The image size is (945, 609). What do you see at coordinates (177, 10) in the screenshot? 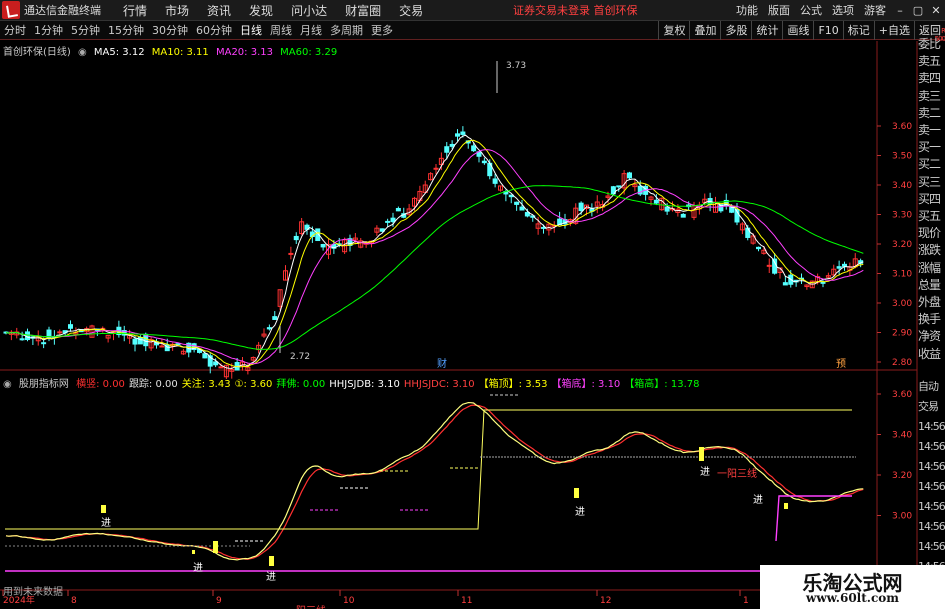
I see `menu-item-1: 市场` at bounding box center [177, 10].